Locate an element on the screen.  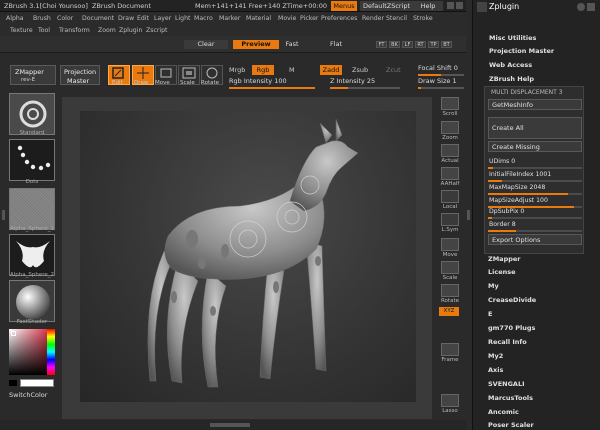
menu-zplugin: Zplugin is located at coordinates (130, 30).